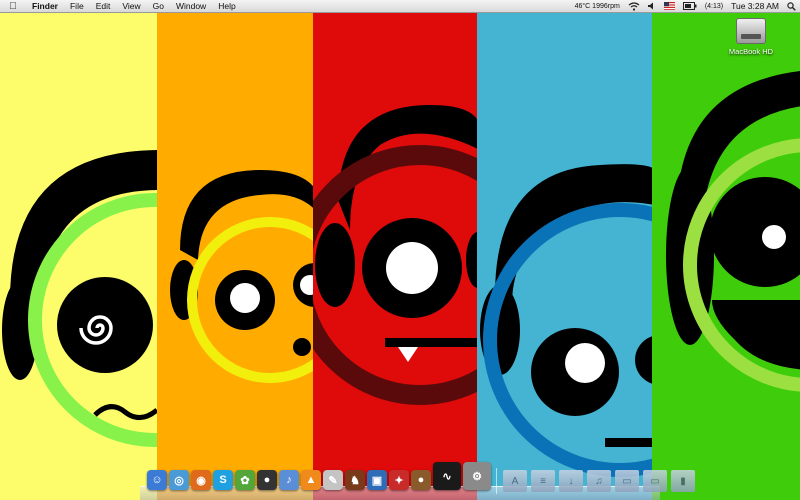 This screenshot has width=800, height=500. I want to click on vlc-cone-icon: ▲, so click(311, 480).